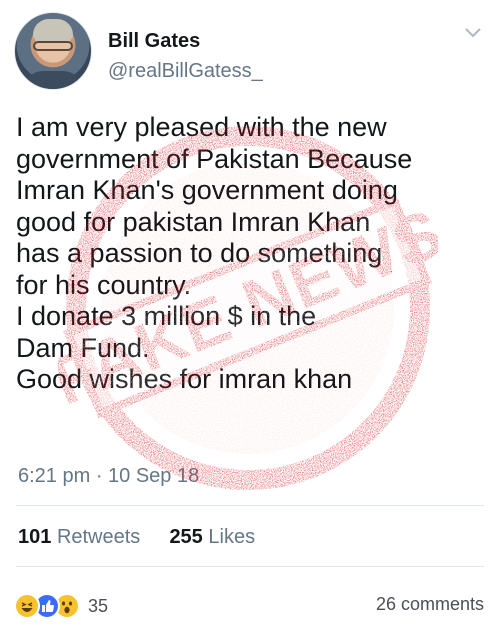 The image size is (500, 631). Describe the element at coordinates (27, 606) in the screenshot. I see `haha-icon` at that location.